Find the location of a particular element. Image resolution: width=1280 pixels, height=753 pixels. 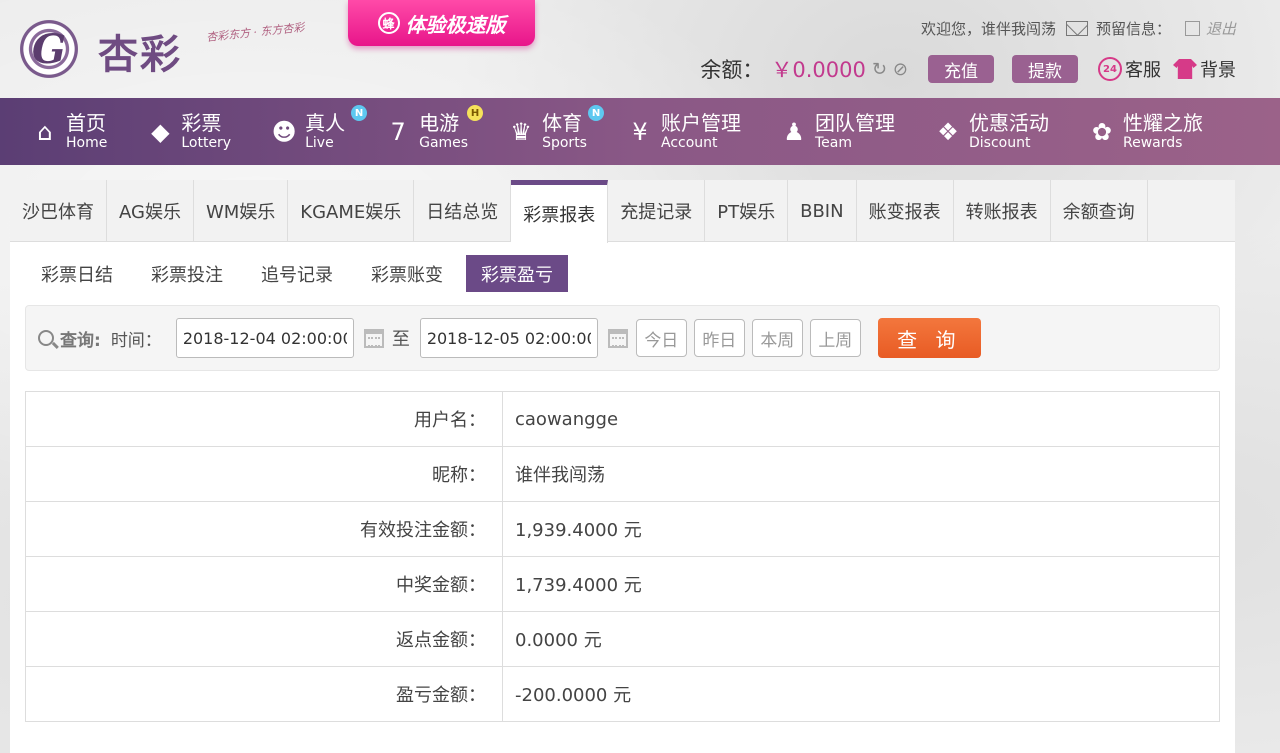

welcome-text: 欢迎您， is located at coordinates (950, 28).